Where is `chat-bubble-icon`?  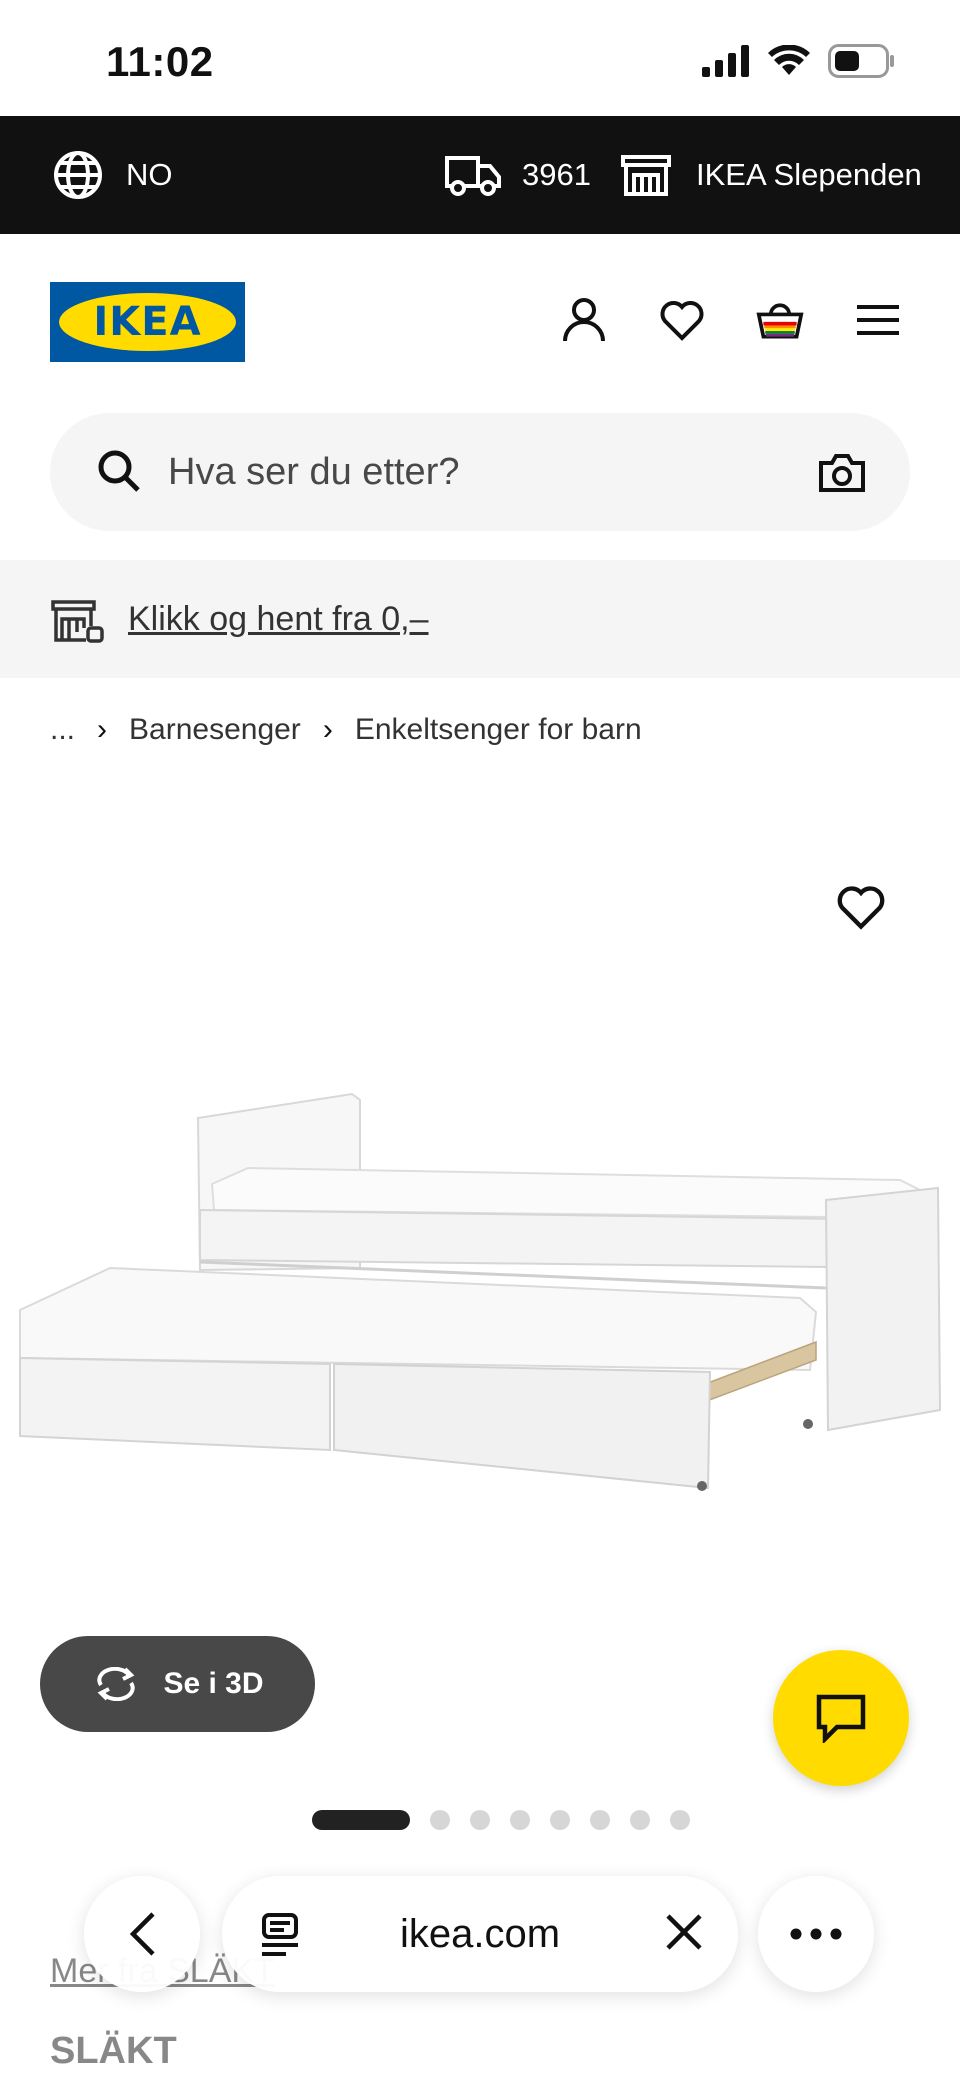 chat-bubble-icon is located at coordinates (841, 1718).